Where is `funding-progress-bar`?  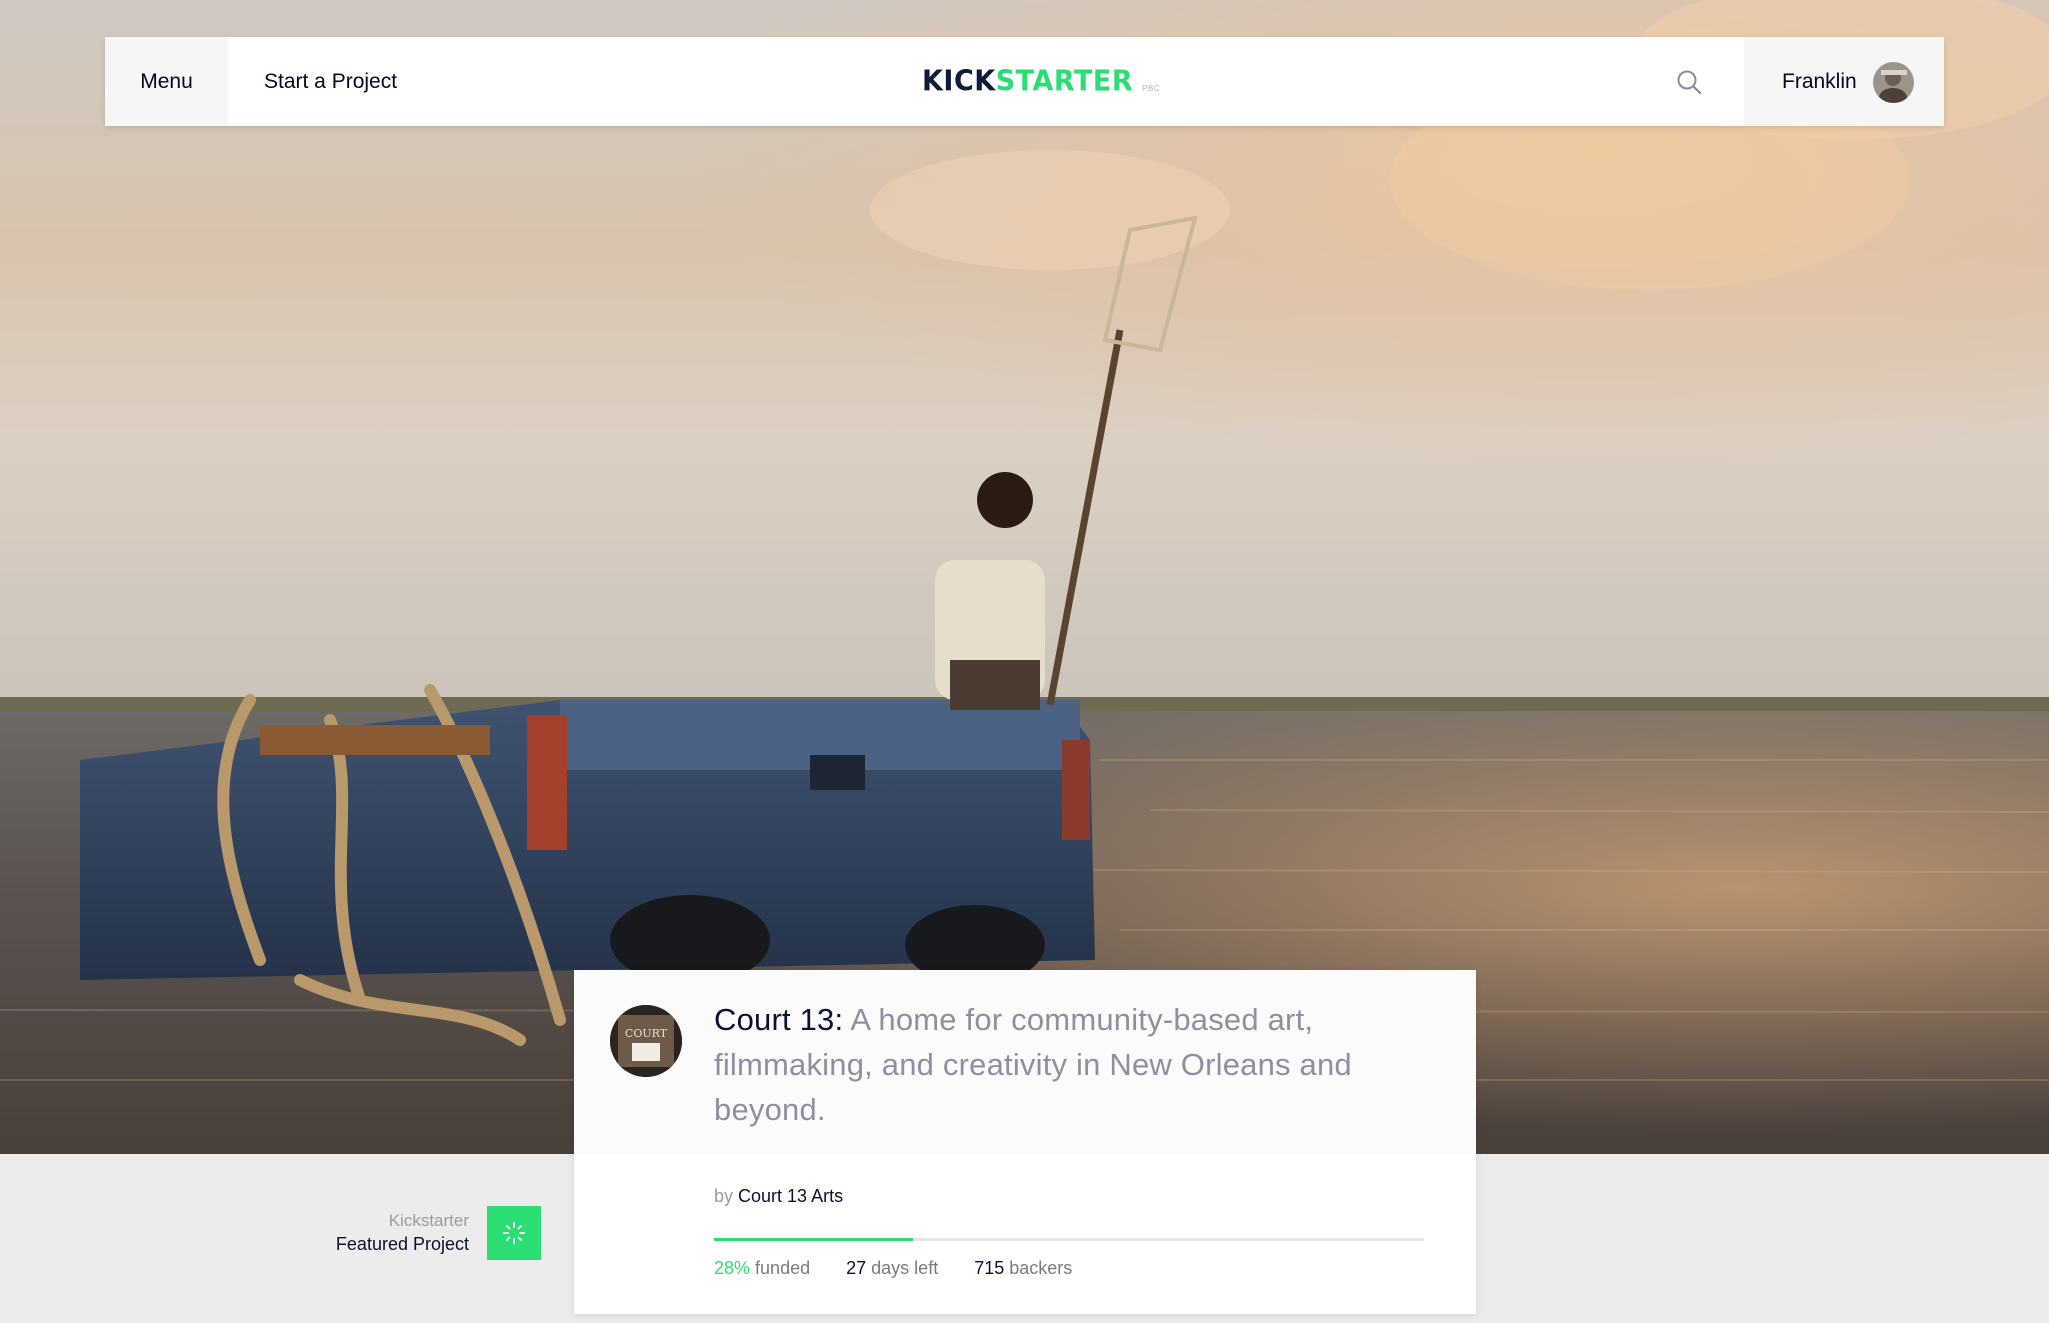
funding-progress-bar is located at coordinates (1069, 1239).